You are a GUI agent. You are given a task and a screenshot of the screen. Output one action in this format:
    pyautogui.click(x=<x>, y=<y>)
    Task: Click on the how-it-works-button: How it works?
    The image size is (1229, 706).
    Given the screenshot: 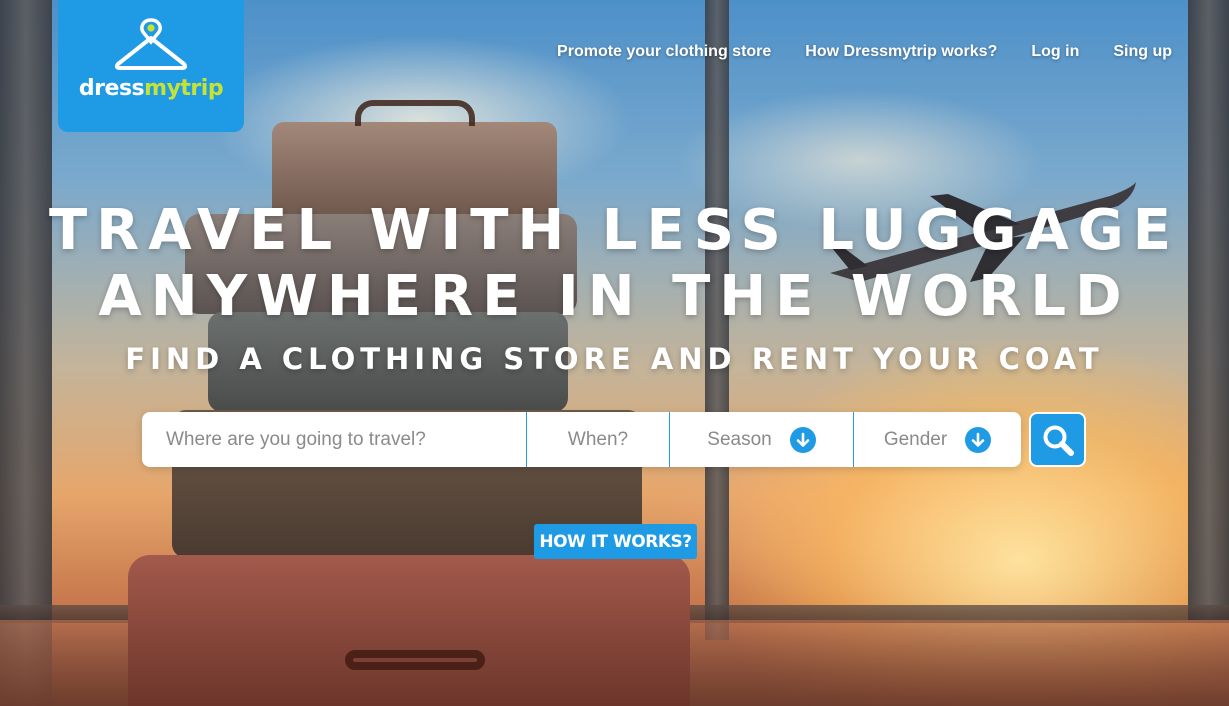 What is the action you would take?
    pyautogui.click(x=615, y=541)
    